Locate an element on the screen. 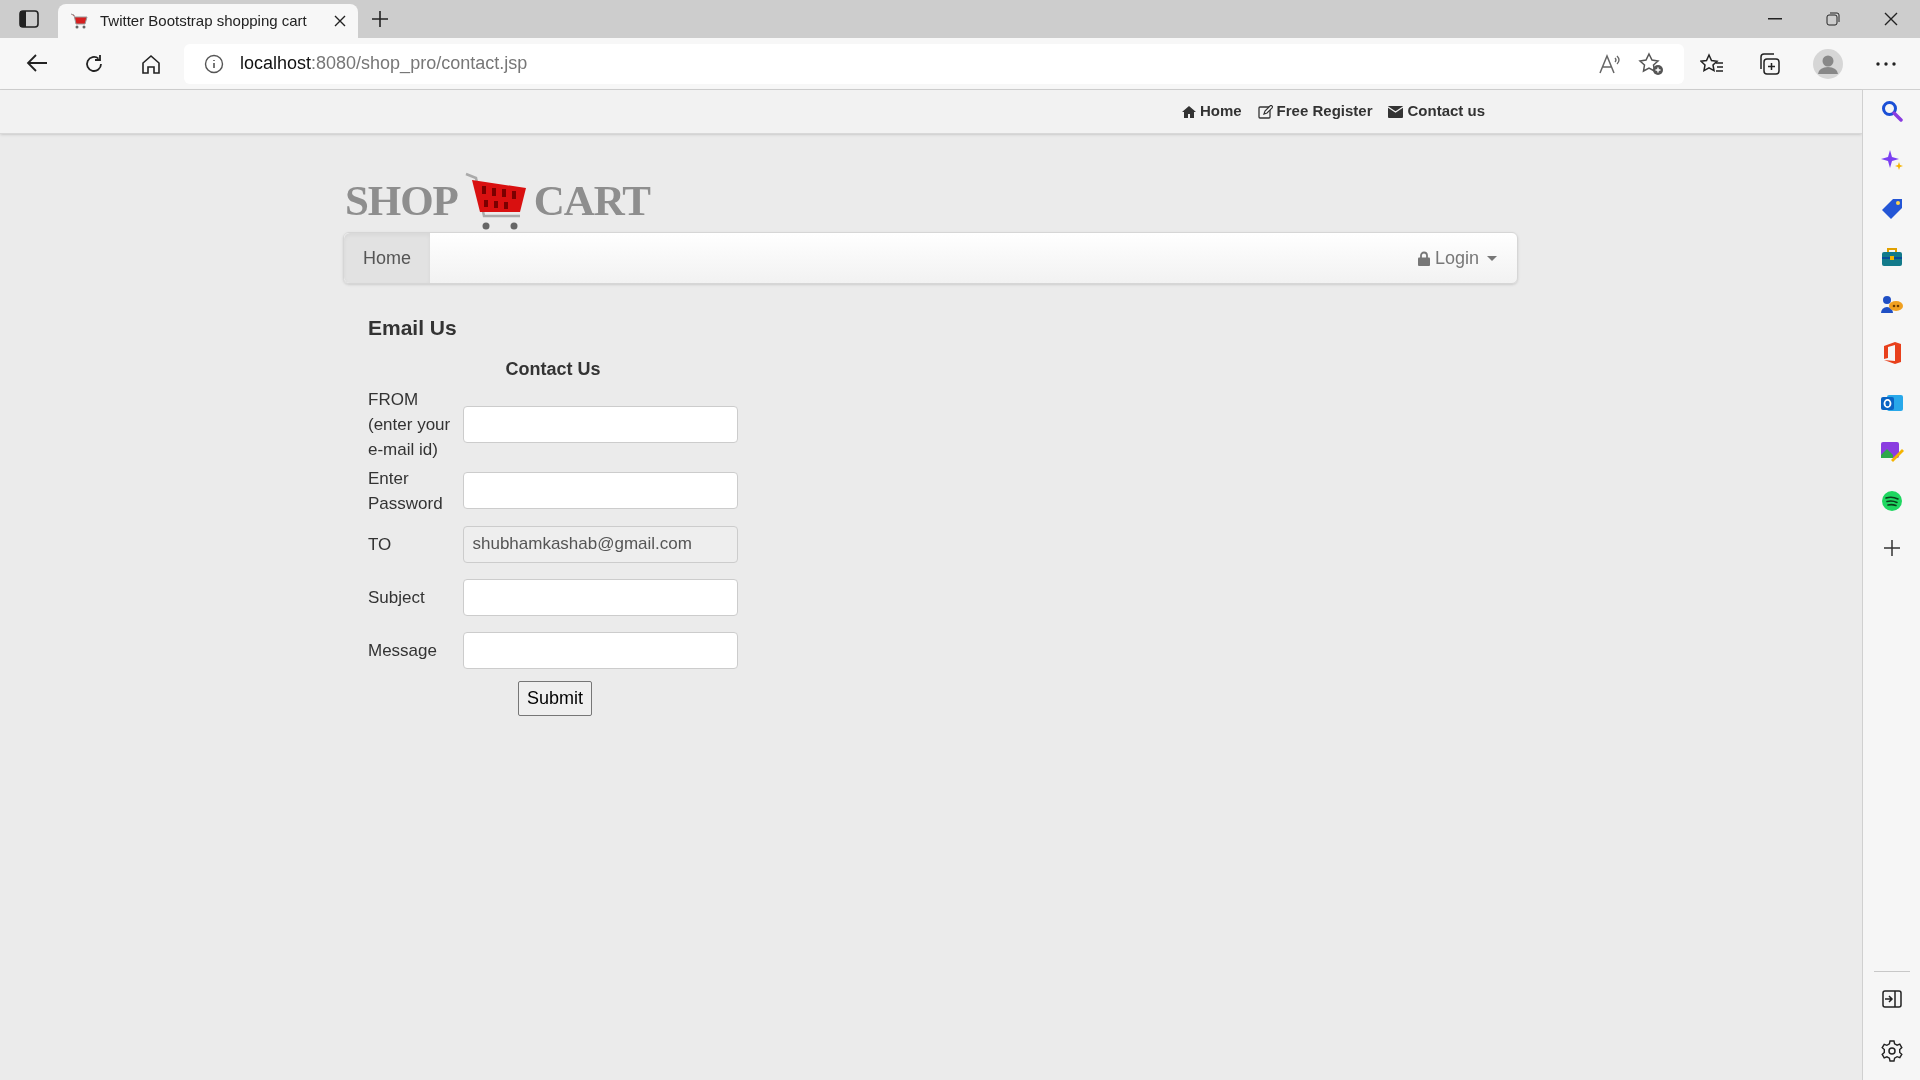 The width and height of the screenshot is (1920, 1080). browser-tab: Twitter Bootstrap shopping cart is located at coordinates (208, 21).